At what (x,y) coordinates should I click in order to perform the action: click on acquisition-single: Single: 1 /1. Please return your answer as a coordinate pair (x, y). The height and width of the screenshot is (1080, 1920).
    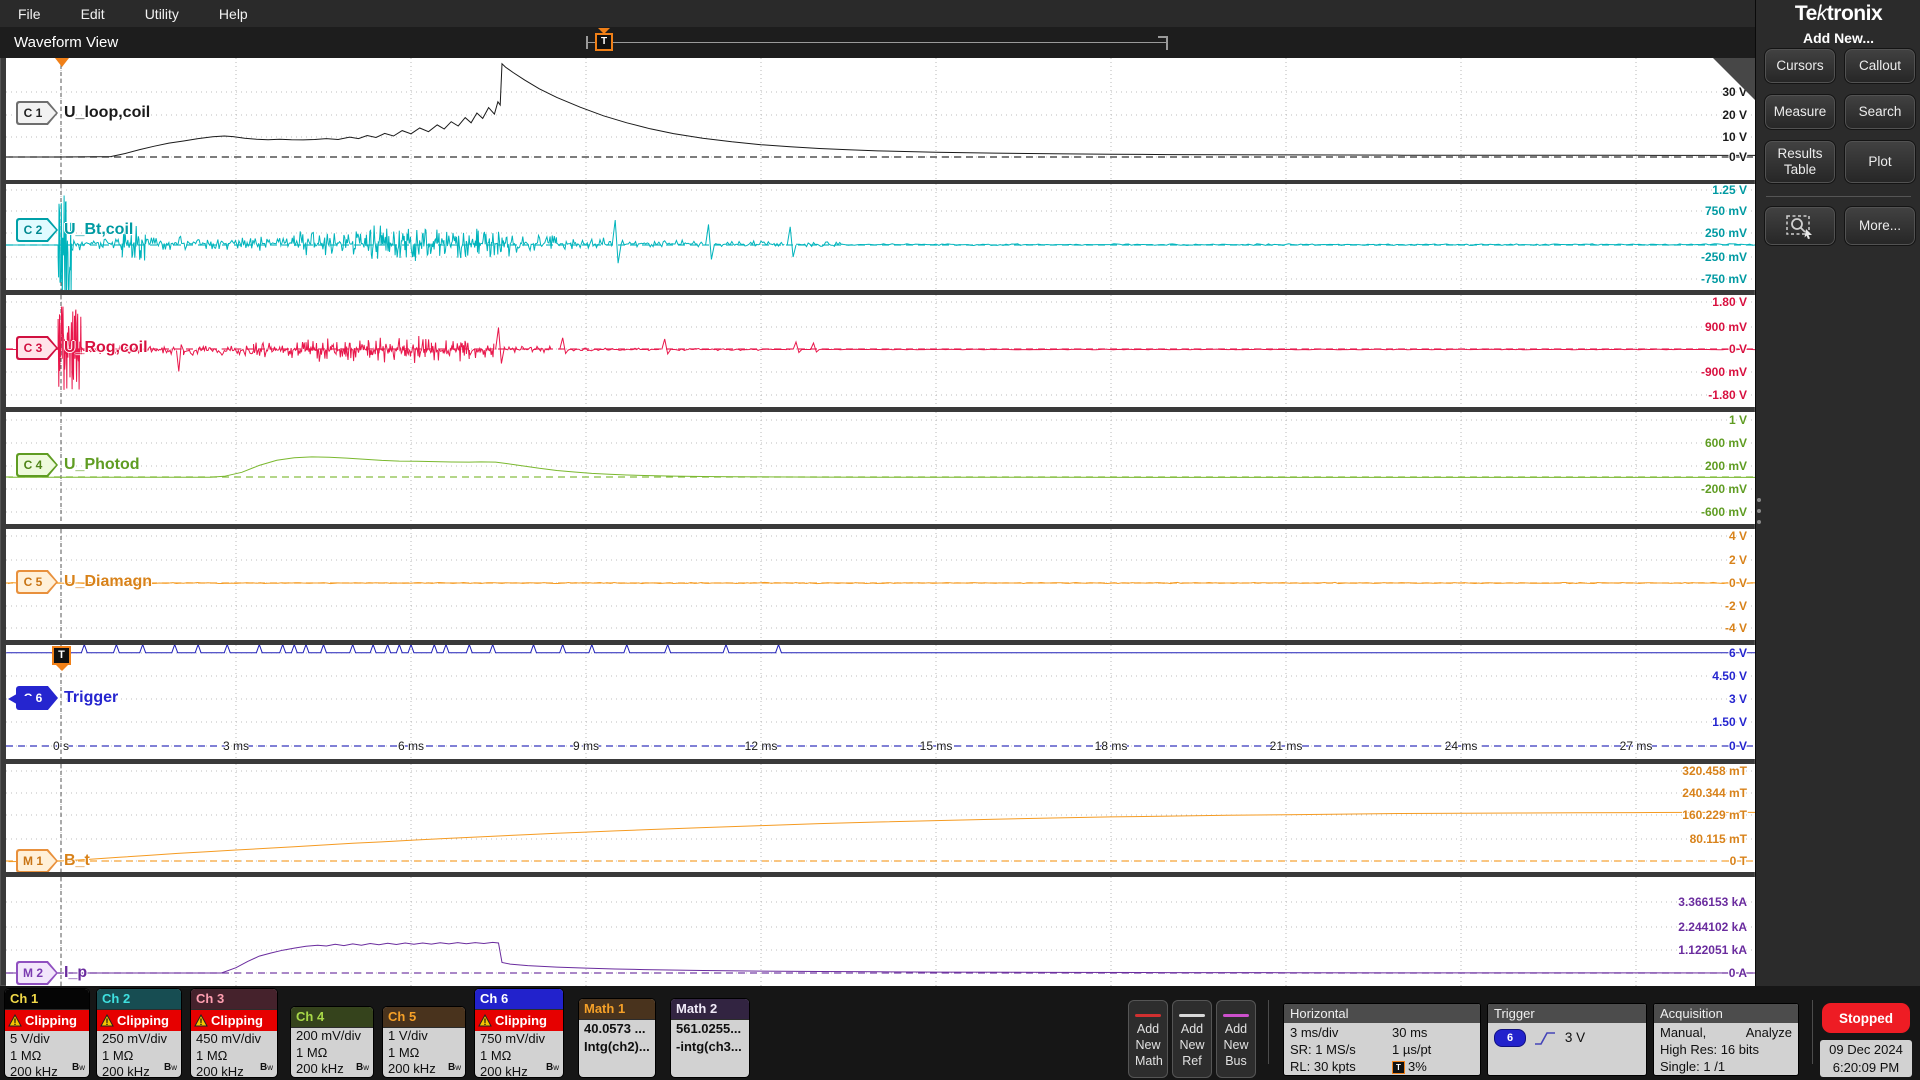
    Looking at the image, I should click on (1693, 1066).